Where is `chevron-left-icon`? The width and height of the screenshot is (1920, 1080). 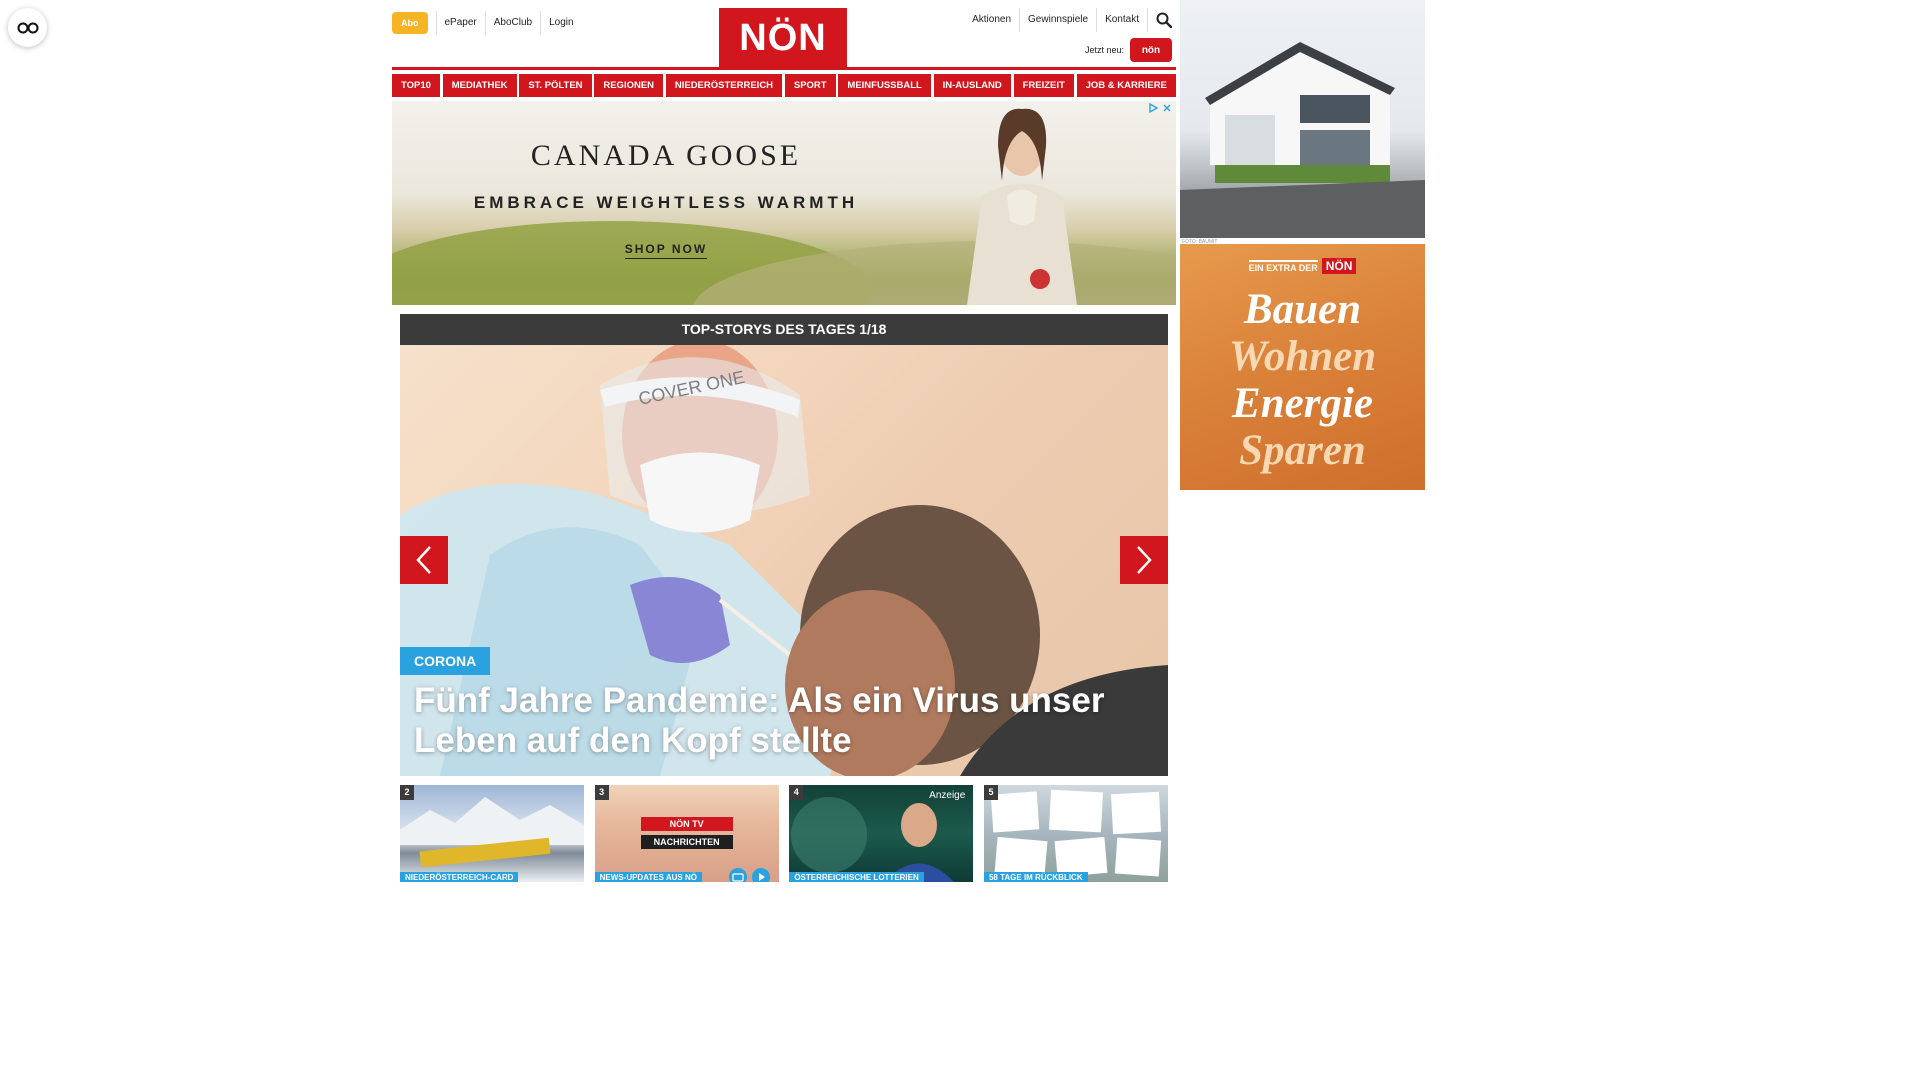 chevron-left-icon is located at coordinates (423, 560).